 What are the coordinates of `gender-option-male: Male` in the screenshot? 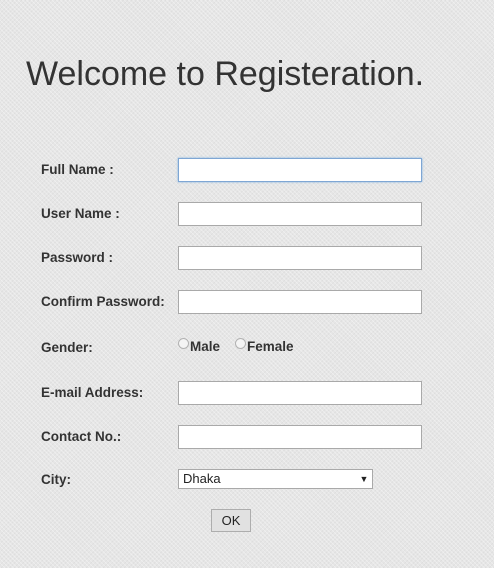 It's located at (199, 346).